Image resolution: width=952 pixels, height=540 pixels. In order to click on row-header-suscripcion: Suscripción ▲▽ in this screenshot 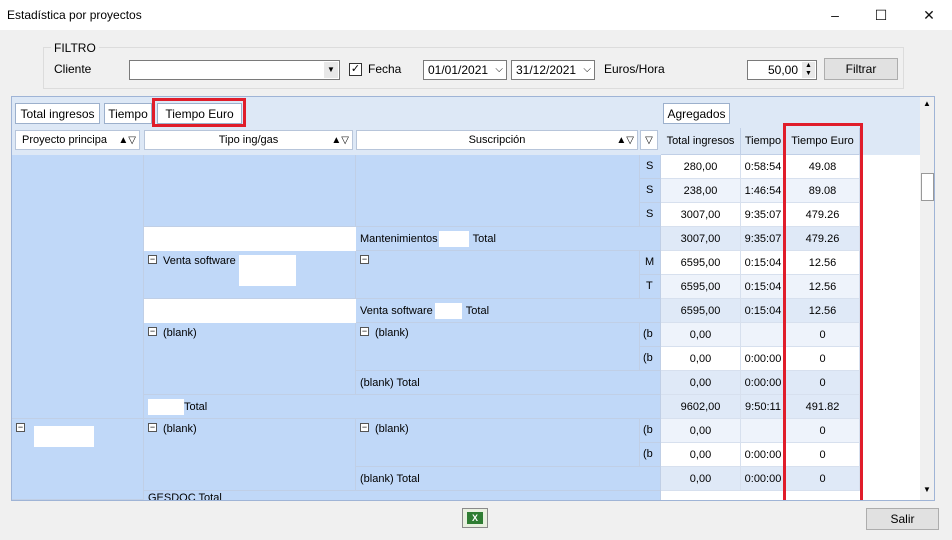, I will do `click(497, 140)`.